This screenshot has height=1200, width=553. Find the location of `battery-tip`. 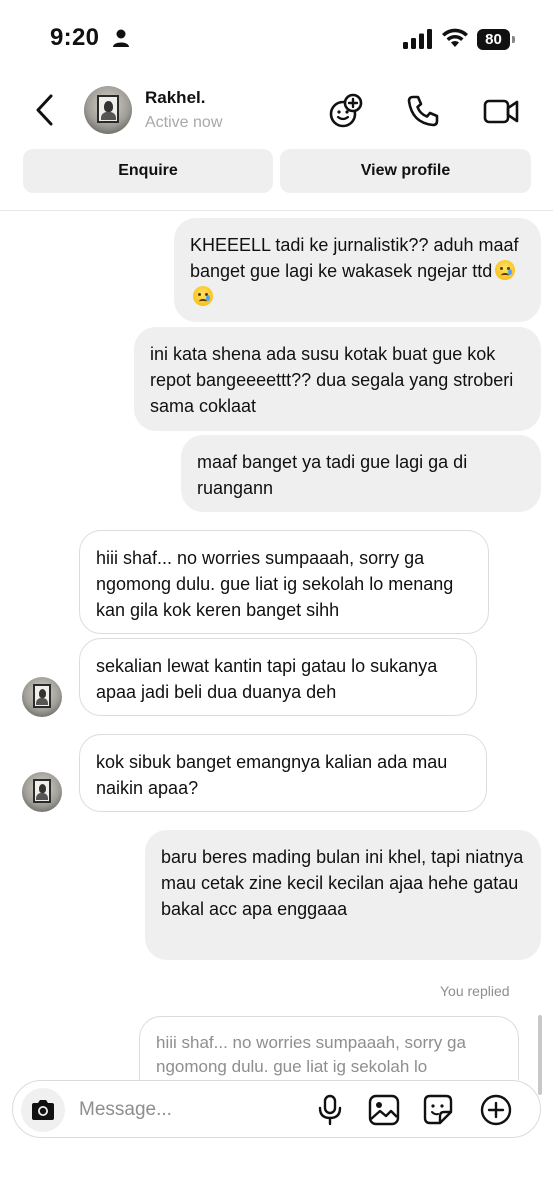

battery-tip is located at coordinates (513, 39).